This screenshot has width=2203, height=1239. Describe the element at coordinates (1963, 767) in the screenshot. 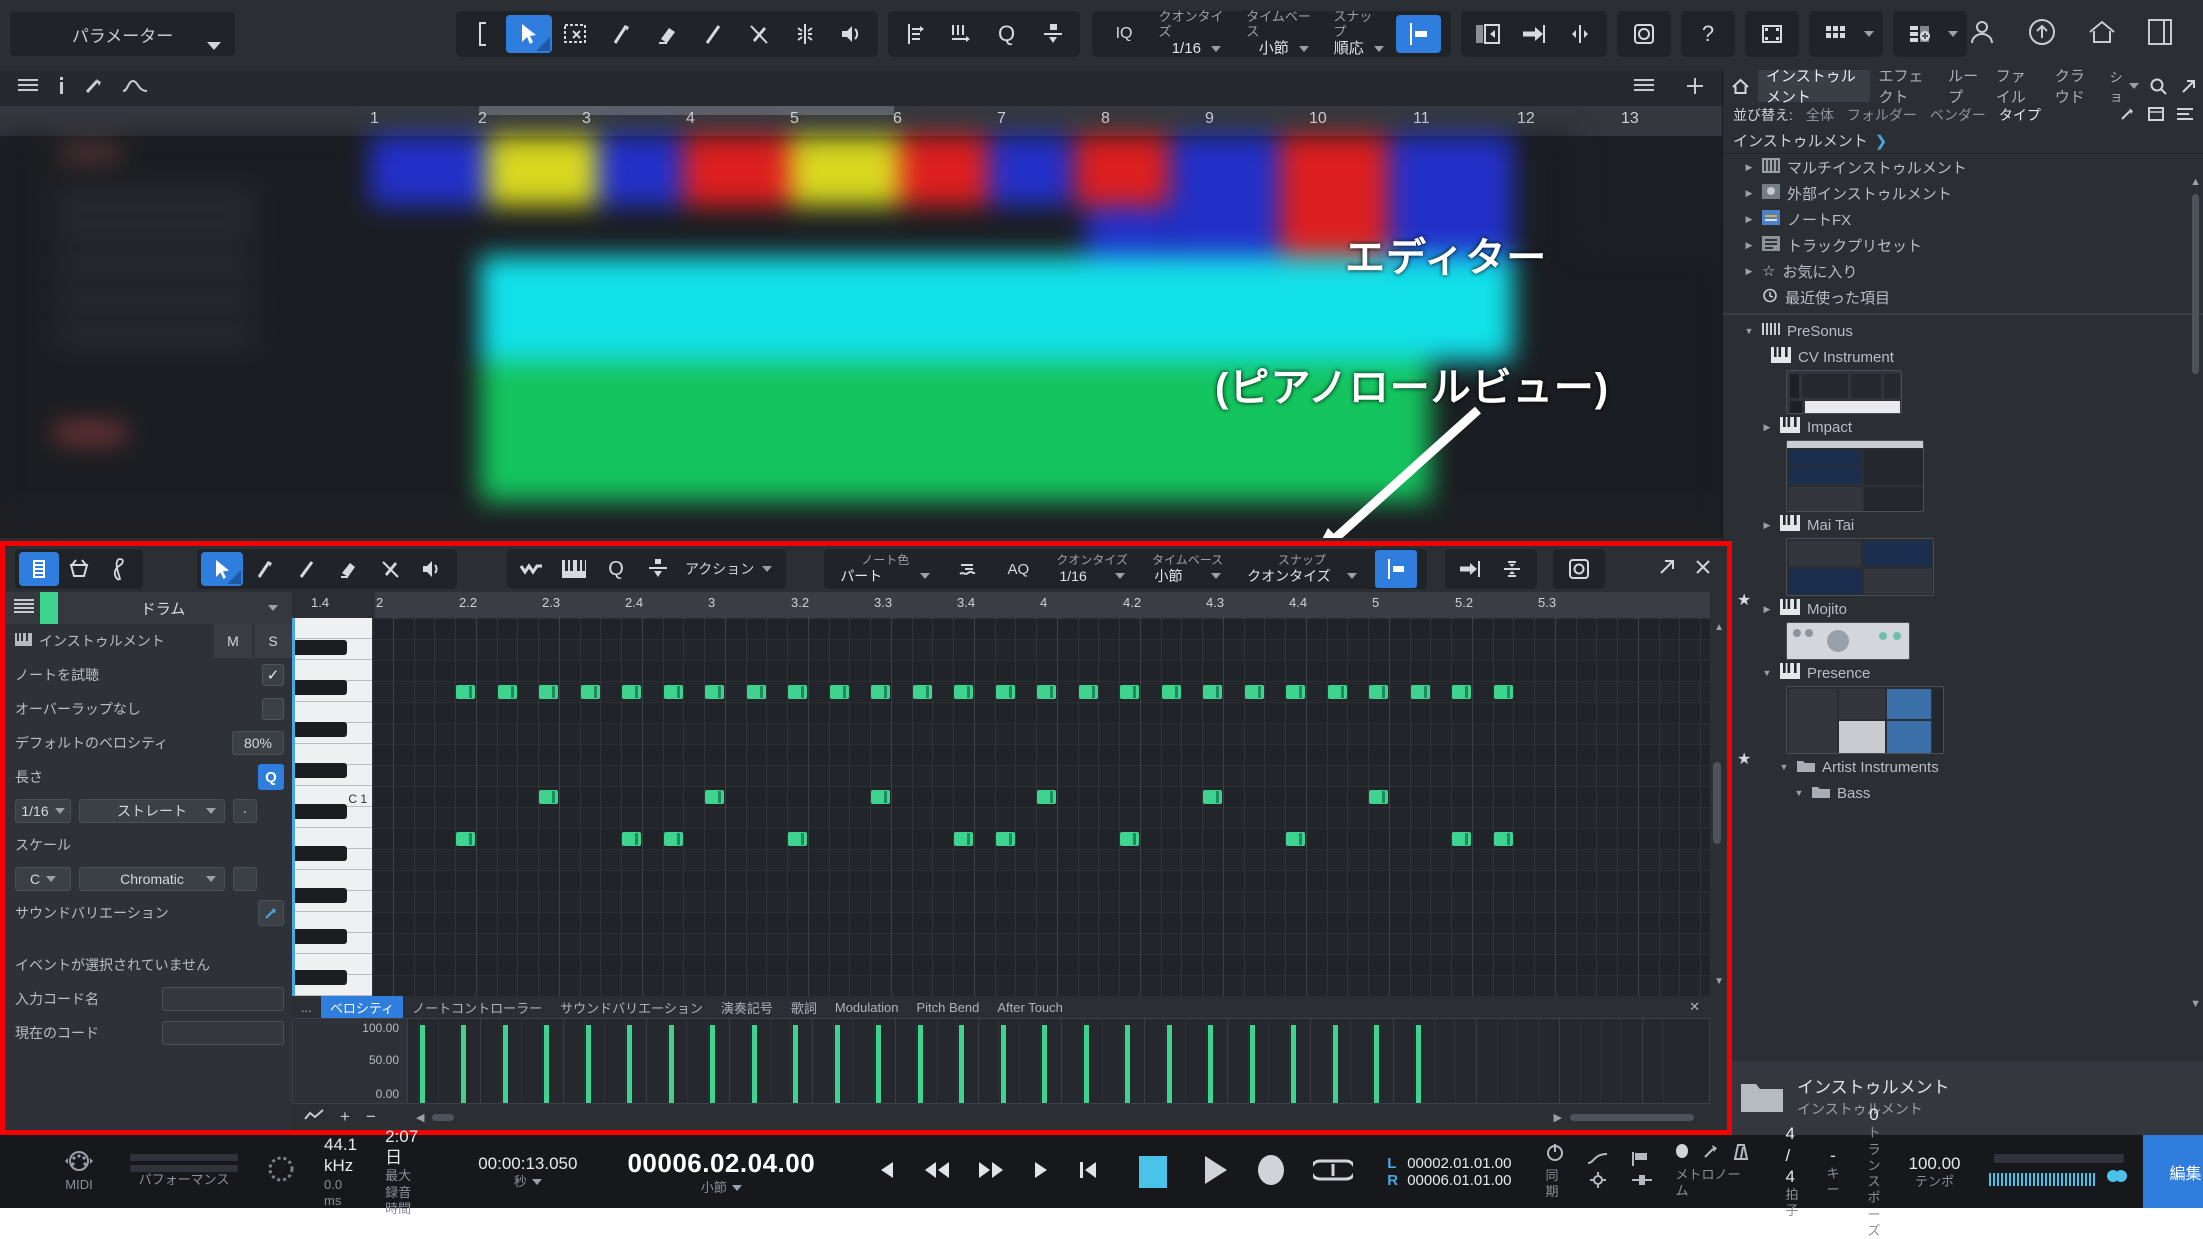

I see `tree-item-artist-instruments: ▼ Artist Instruments` at that location.